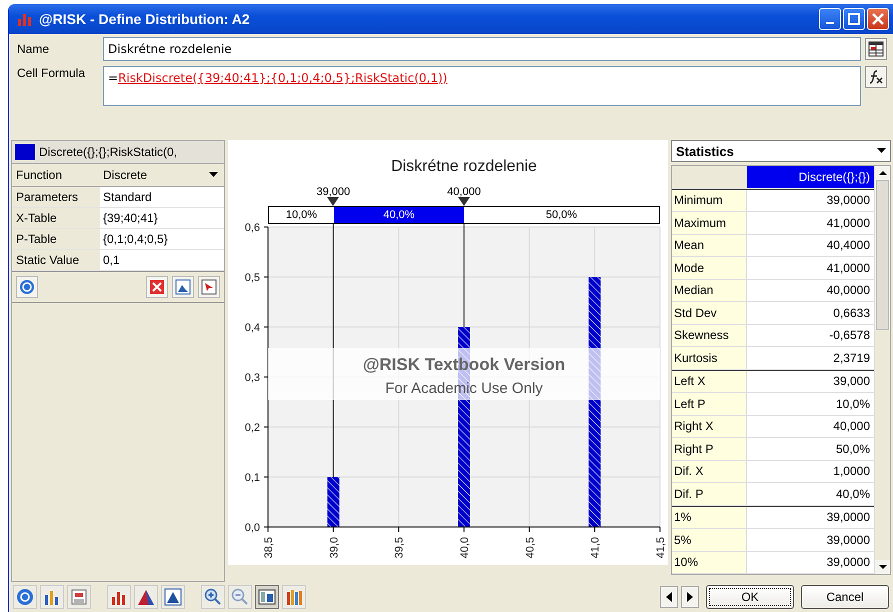 The height and width of the screenshot is (612, 893). What do you see at coordinates (464, 364) in the screenshot?
I see `version-notice: @RISK Textbook Version` at bounding box center [464, 364].